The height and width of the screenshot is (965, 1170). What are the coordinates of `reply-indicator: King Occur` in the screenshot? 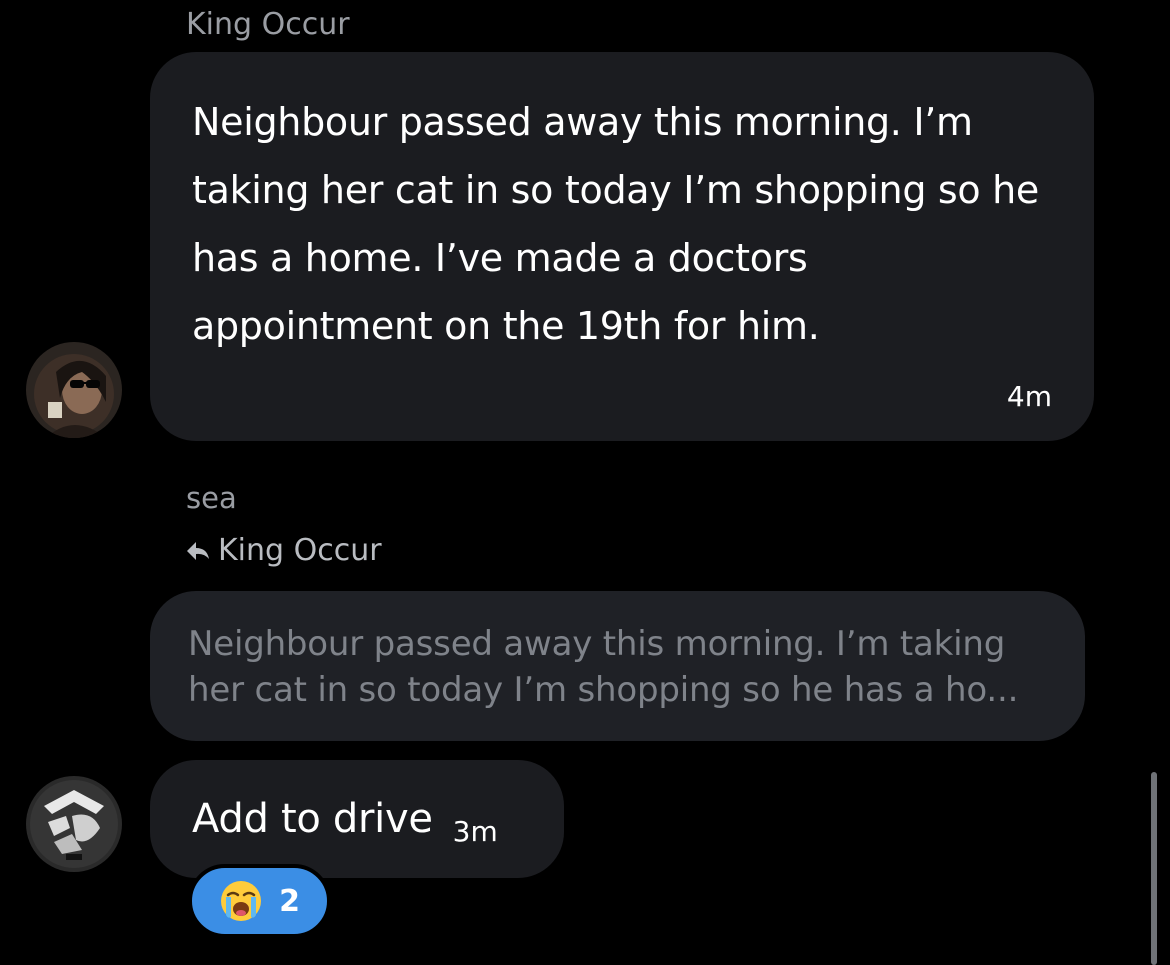 It's located at (284, 550).